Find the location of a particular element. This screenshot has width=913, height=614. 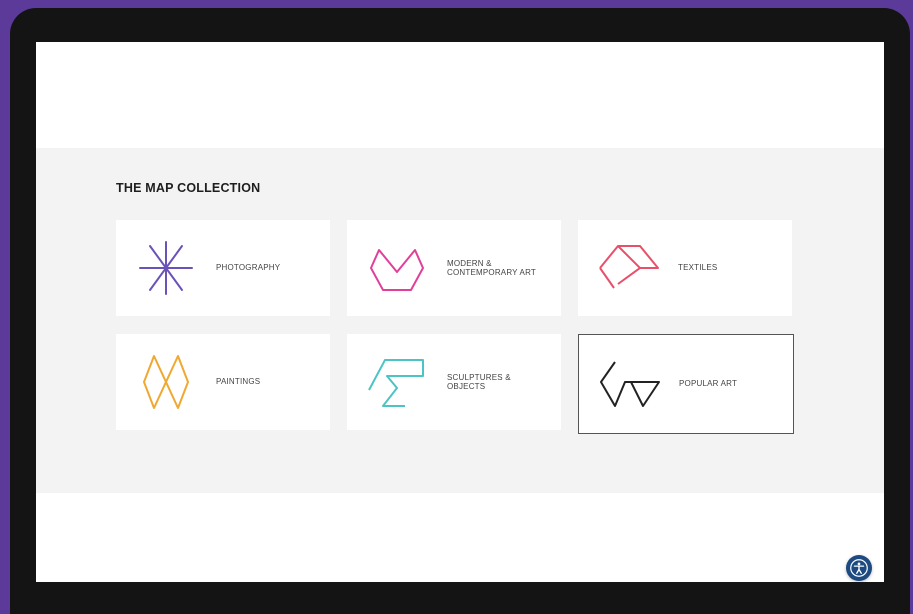

category-card-popular-art: POPULAR ART is located at coordinates (686, 384).